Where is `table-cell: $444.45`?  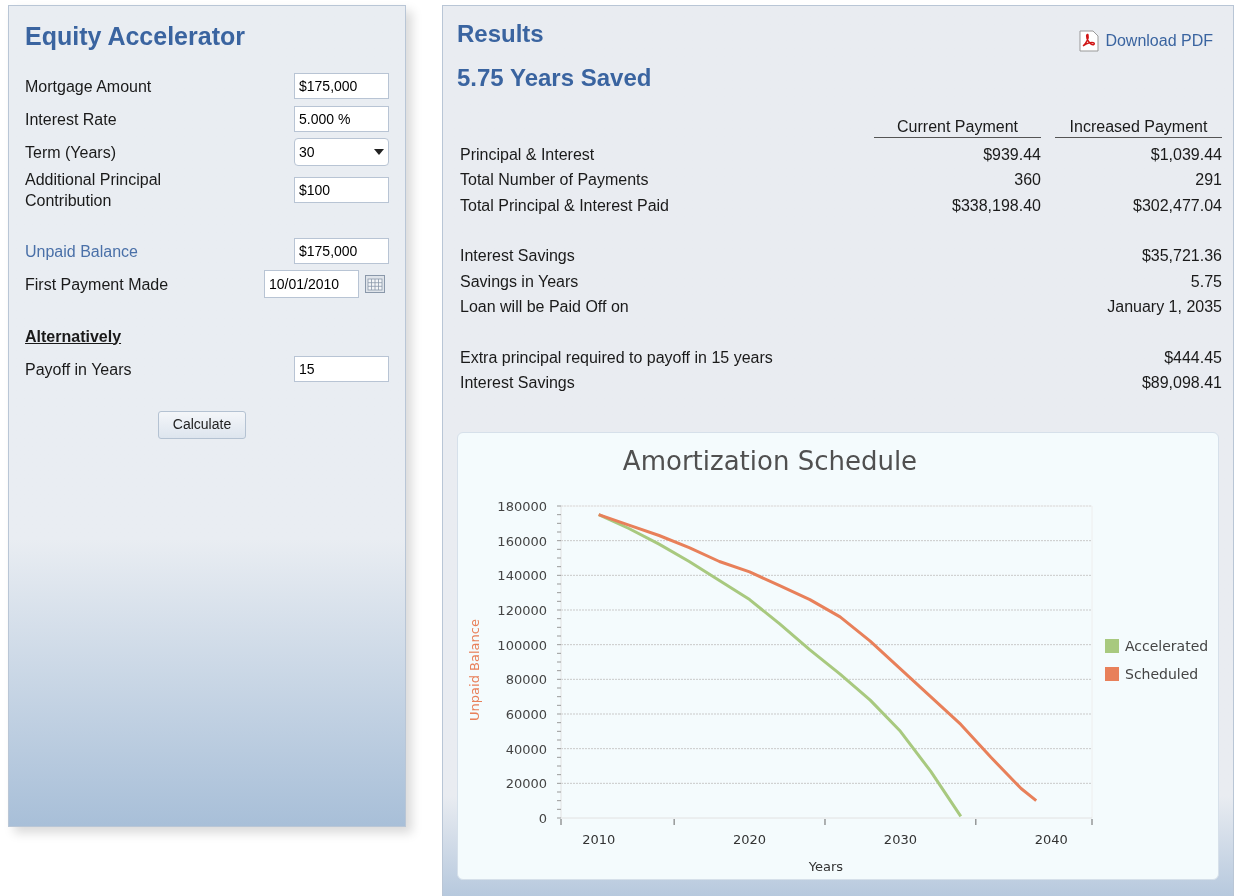 table-cell: $444.45 is located at coordinates (1193, 357).